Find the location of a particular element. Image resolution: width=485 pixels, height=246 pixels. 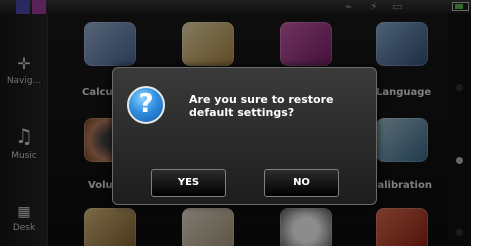

yes-button: YES is located at coordinates (188, 183).